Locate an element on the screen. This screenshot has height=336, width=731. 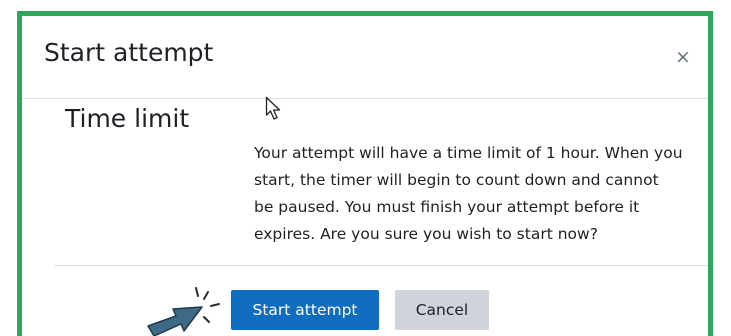
start-attempt-button: Start attempt is located at coordinates (305, 310).